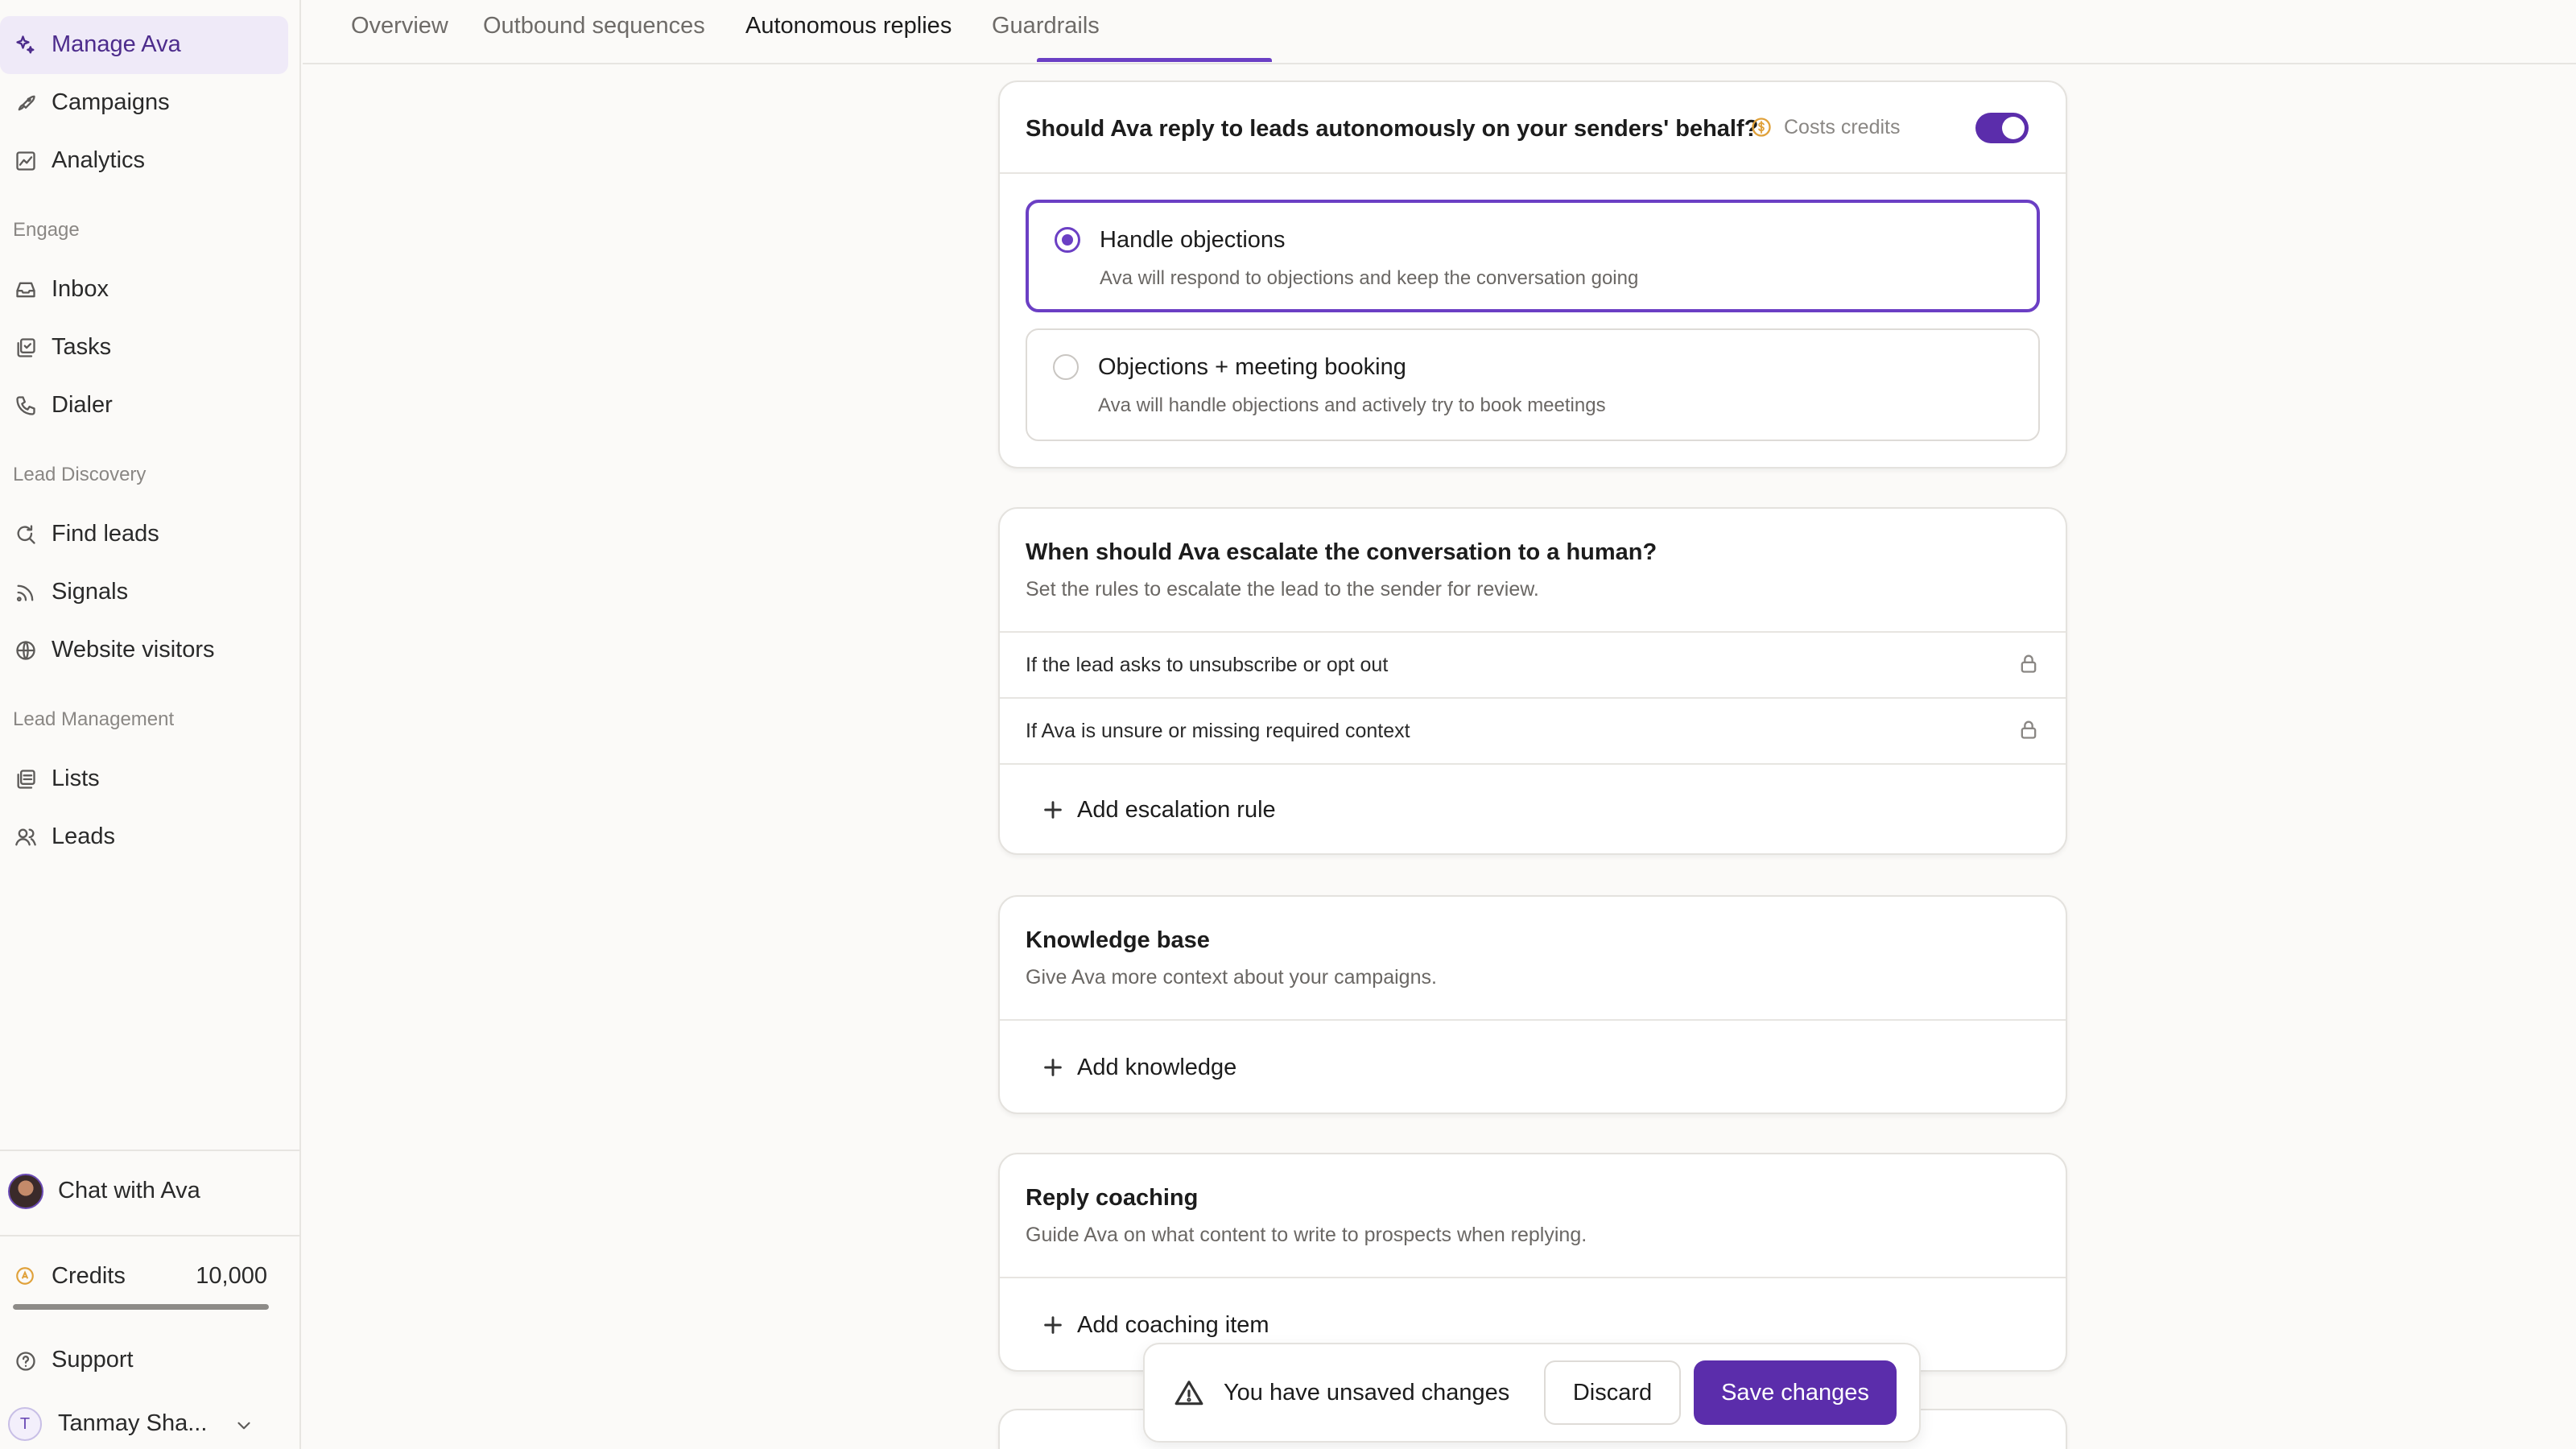 The image size is (2576, 1449). What do you see at coordinates (93, 1360) in the screenshot?
I see `support-link: Support` at bounding box center [93, 1360].